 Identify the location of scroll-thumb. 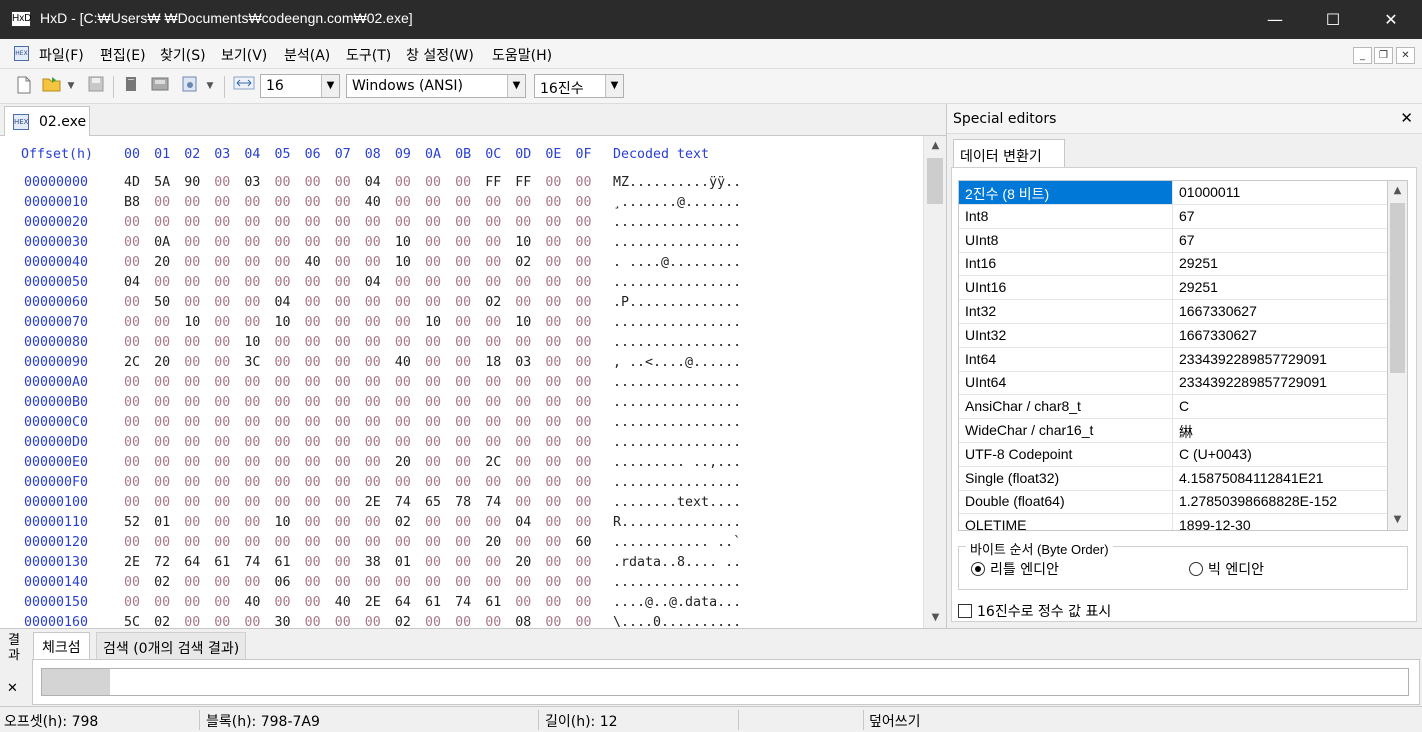
(1397, 288).